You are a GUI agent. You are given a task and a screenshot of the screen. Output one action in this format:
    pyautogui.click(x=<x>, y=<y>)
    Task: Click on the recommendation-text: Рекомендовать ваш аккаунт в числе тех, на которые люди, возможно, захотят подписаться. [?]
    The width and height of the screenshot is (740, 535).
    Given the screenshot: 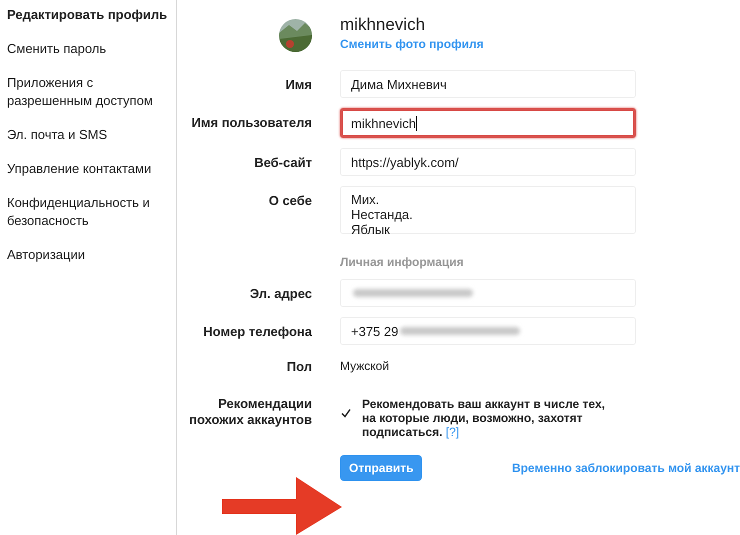 What is the action you would take?
    pyautogui.click(x=484, y=418)
    